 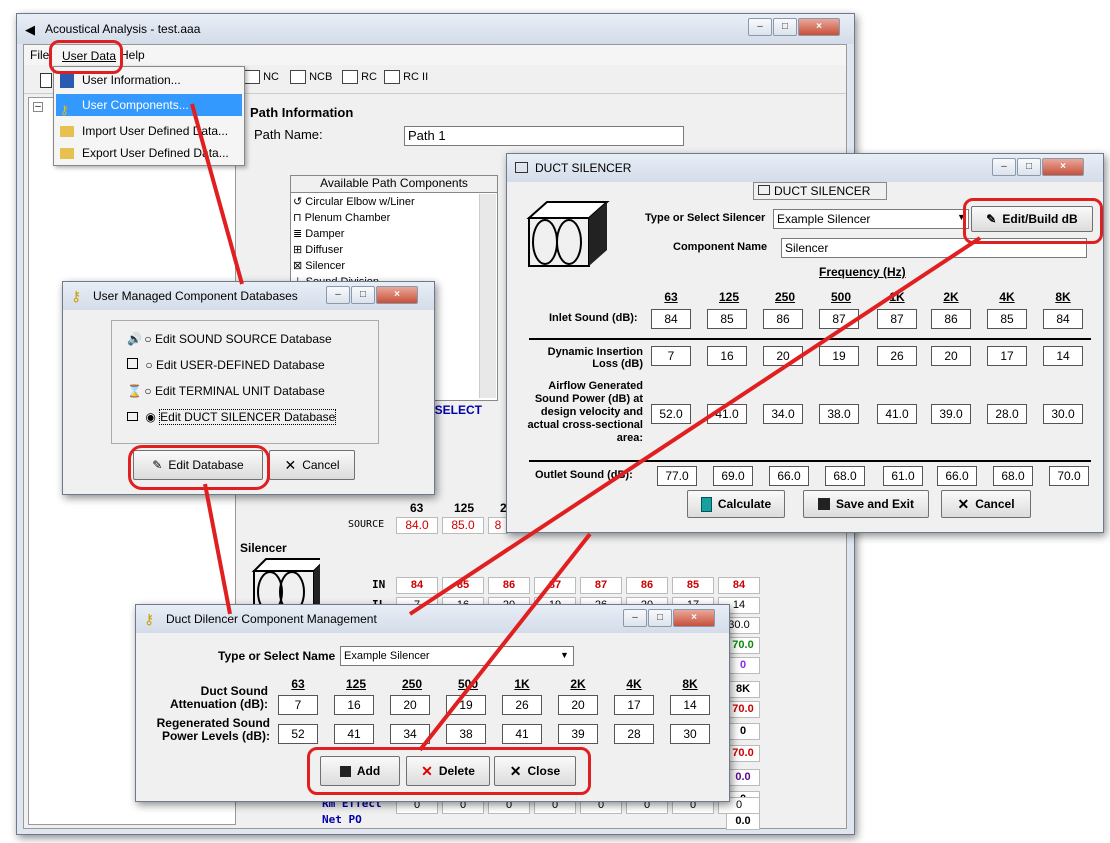 I want to click on dd-att-cell: 14, so click(x=690, y=705).